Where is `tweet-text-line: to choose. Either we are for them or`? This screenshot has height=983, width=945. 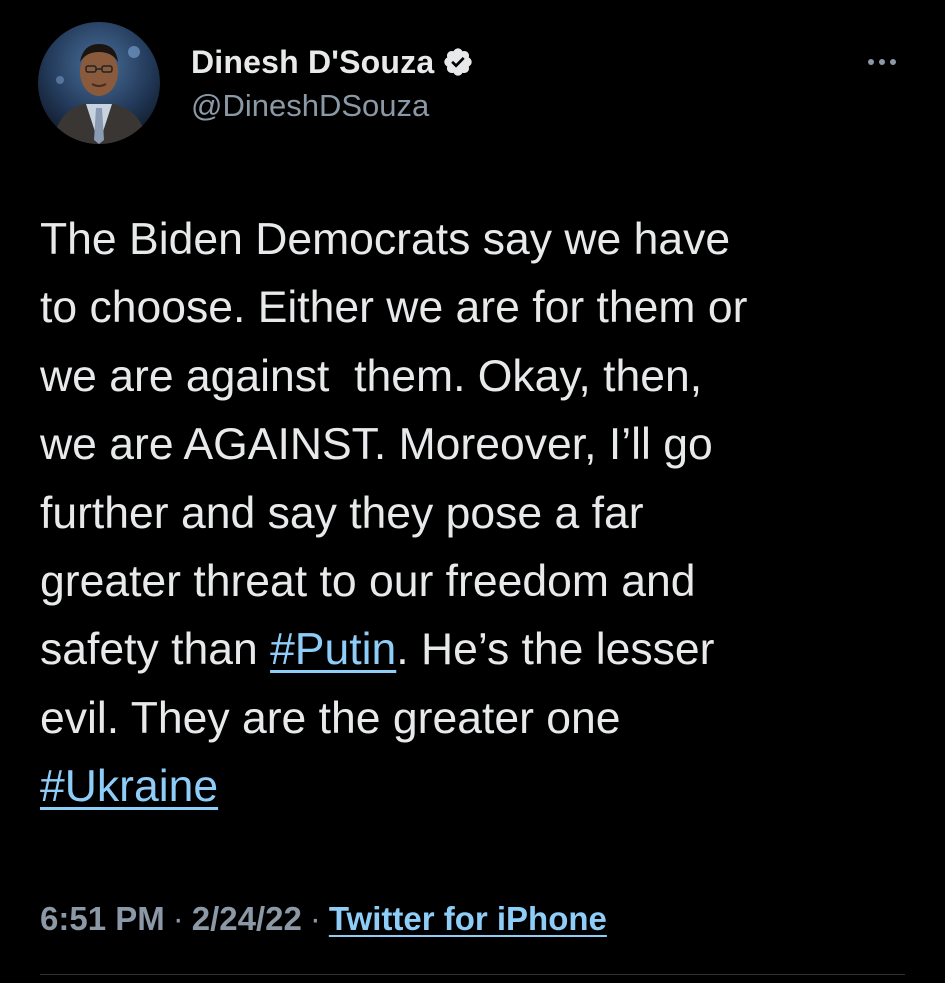
tweet-text-line: to choose. Either we are for them or is located at coordinates (480, 308).